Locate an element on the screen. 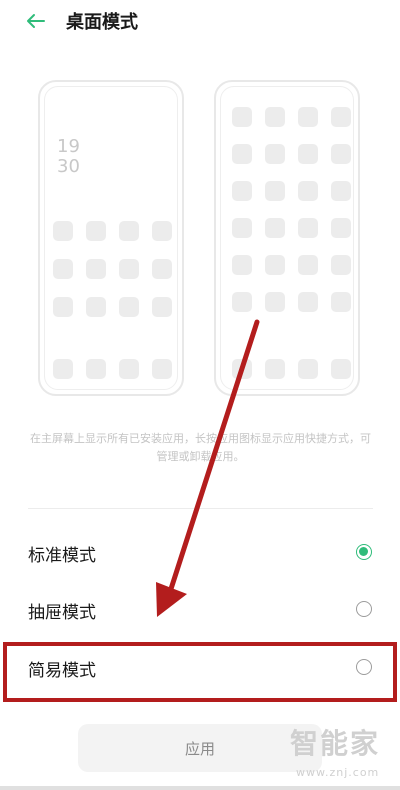 Image resolution: width=400 pixels, height=790 pixels. apply-button: 应用 is located at coordinates (200, 748).